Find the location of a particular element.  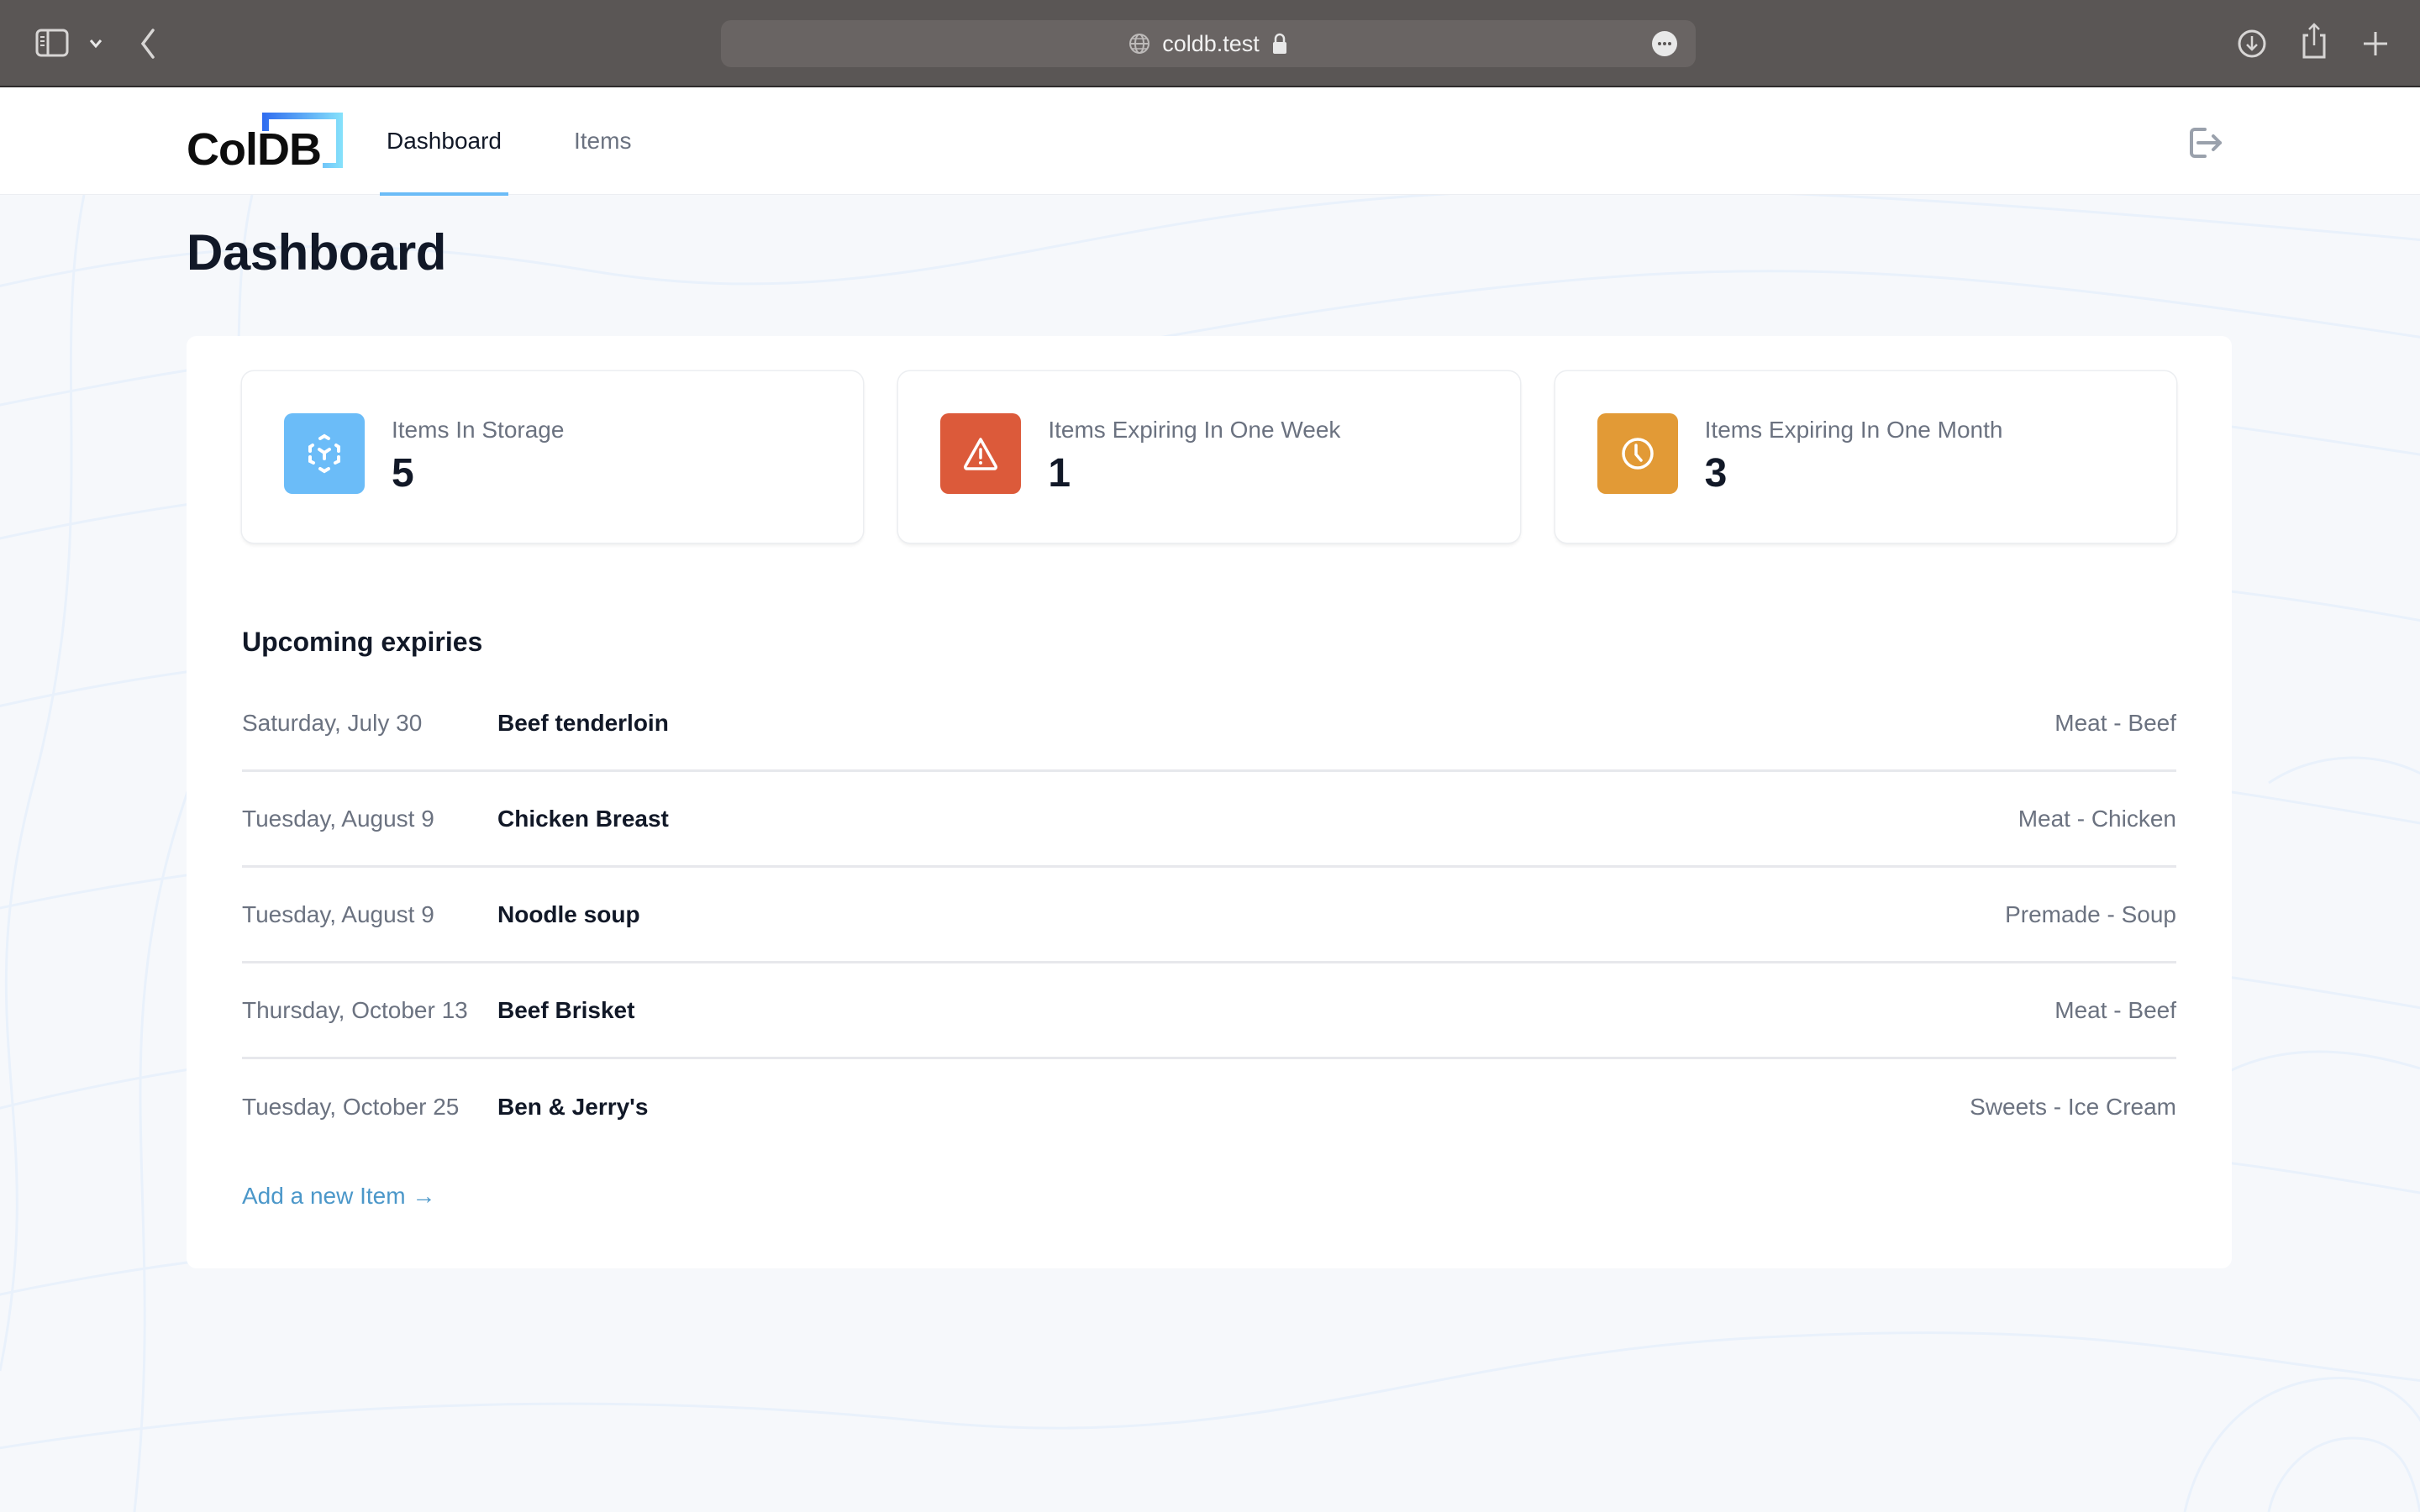

stat-card-expiring-month: Items Expiring In One Month 3 is located at coordinates (1865, 457).